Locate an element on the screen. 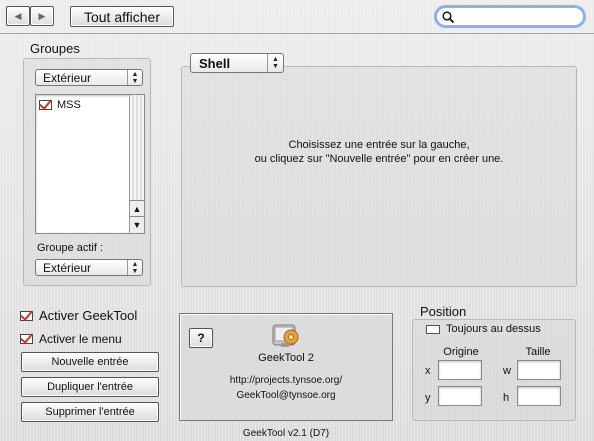 Image resolution: width=594 pixels, height=441 pixels. editor-message-line1: Choisissez une entrée sur la gauche, is located at coordinates (379, 145).